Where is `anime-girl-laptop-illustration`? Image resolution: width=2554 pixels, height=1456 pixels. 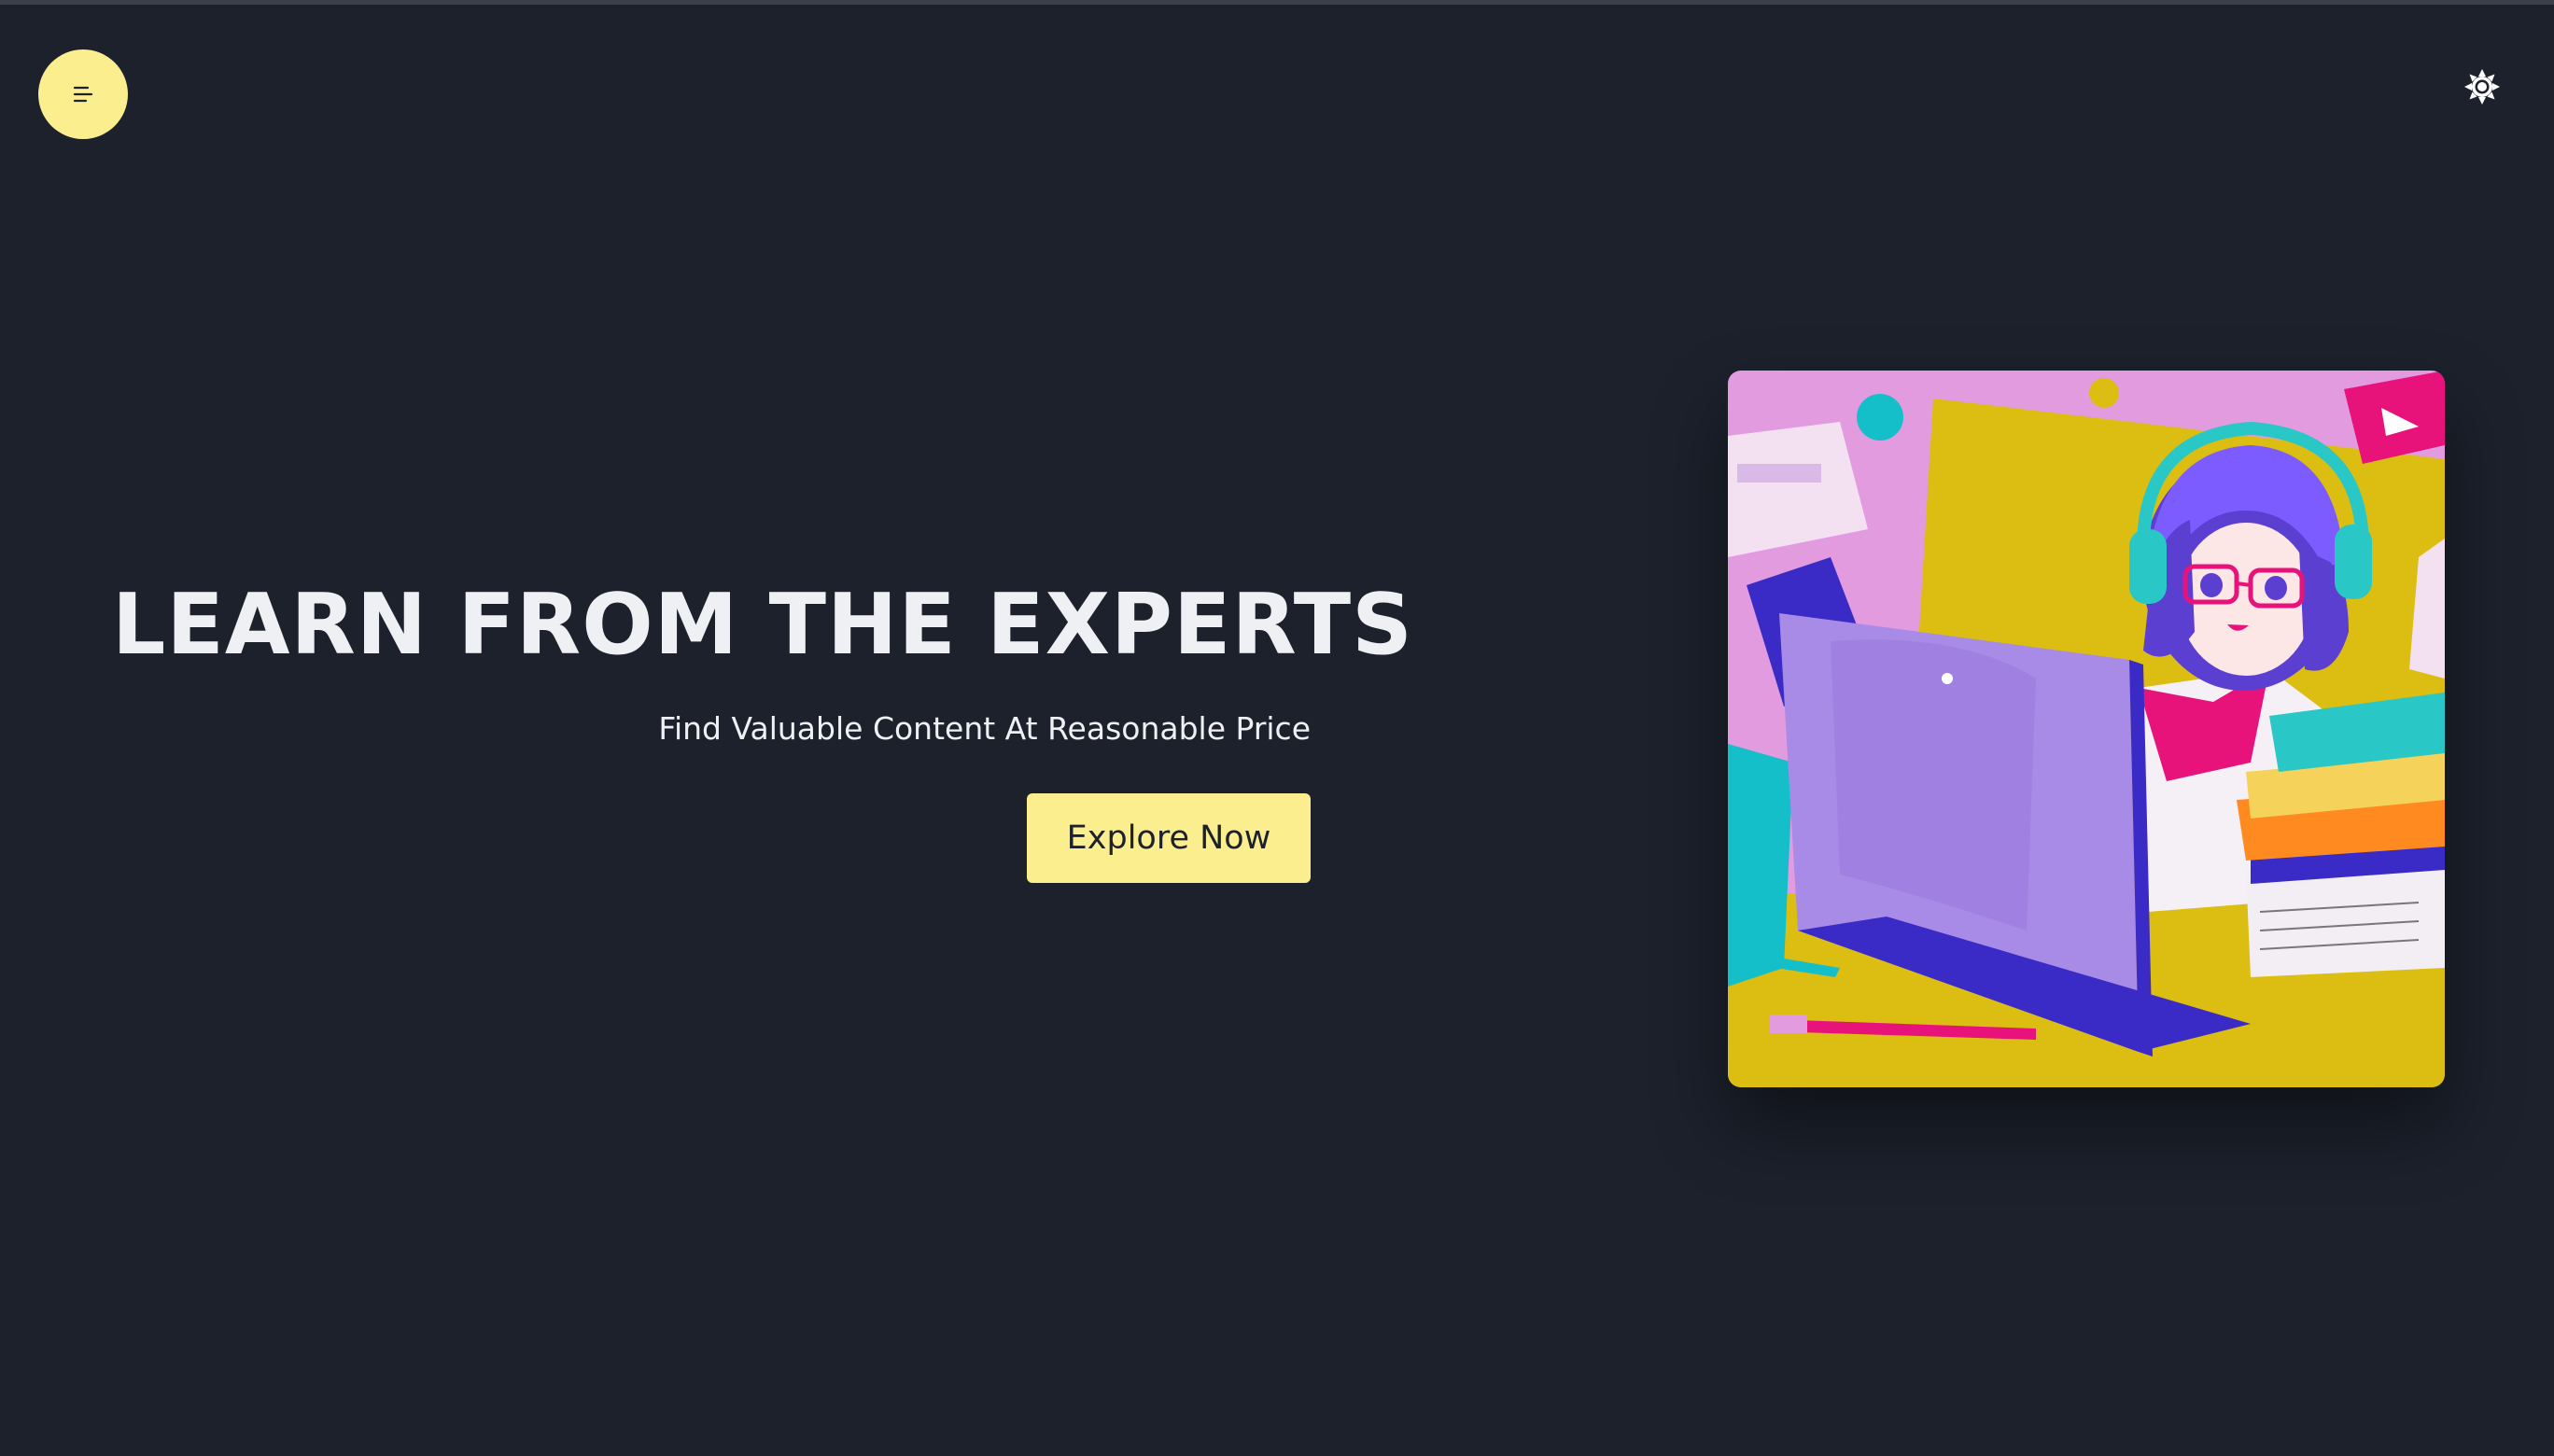
anime-girl-laptop-illustration is located at coordinates (2086, 729).